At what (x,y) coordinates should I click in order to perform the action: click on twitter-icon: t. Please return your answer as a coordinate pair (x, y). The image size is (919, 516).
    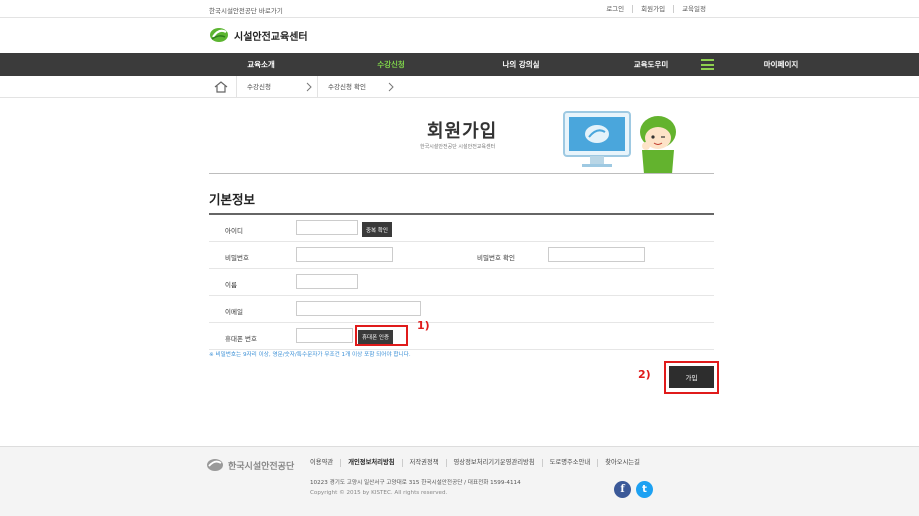
    Looking at the image, I should click on (644, 489).